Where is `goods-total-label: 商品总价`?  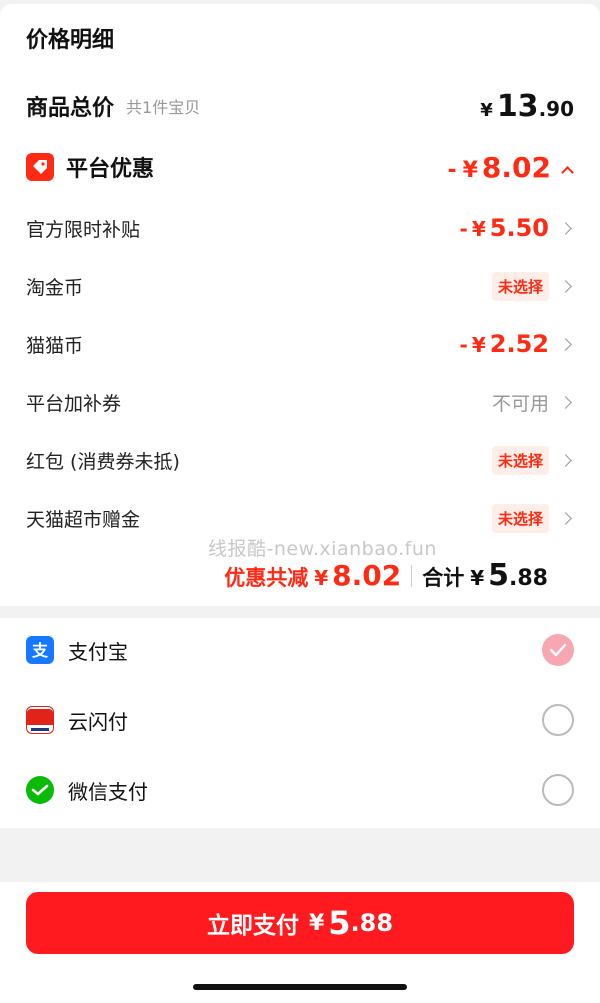
goods-total-label: 商品总价 is located at coordinates (70, 108).